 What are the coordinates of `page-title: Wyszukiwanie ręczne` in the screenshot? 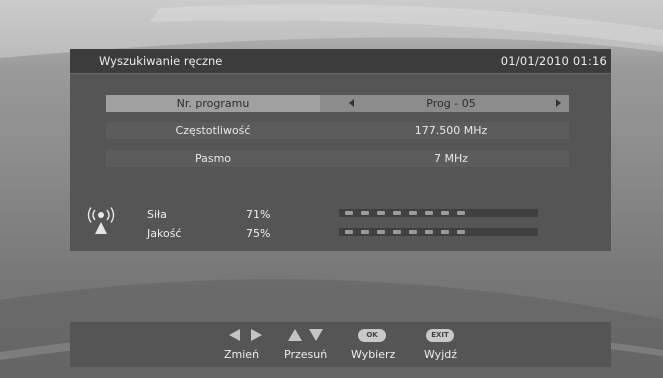 It's located at (161, 61).